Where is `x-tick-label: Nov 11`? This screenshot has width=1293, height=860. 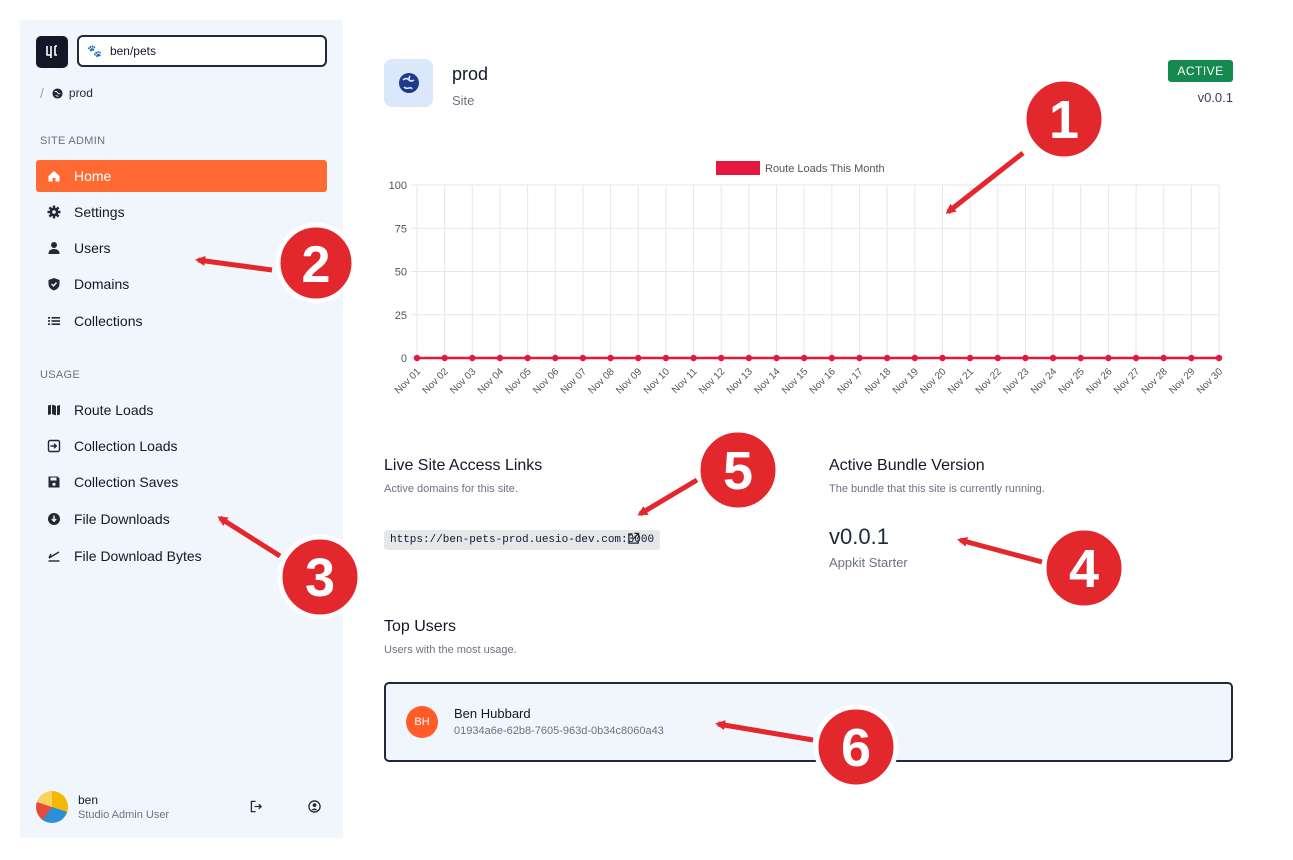
x-tick-label: Nov 11 is located at coordinates (685, 381).